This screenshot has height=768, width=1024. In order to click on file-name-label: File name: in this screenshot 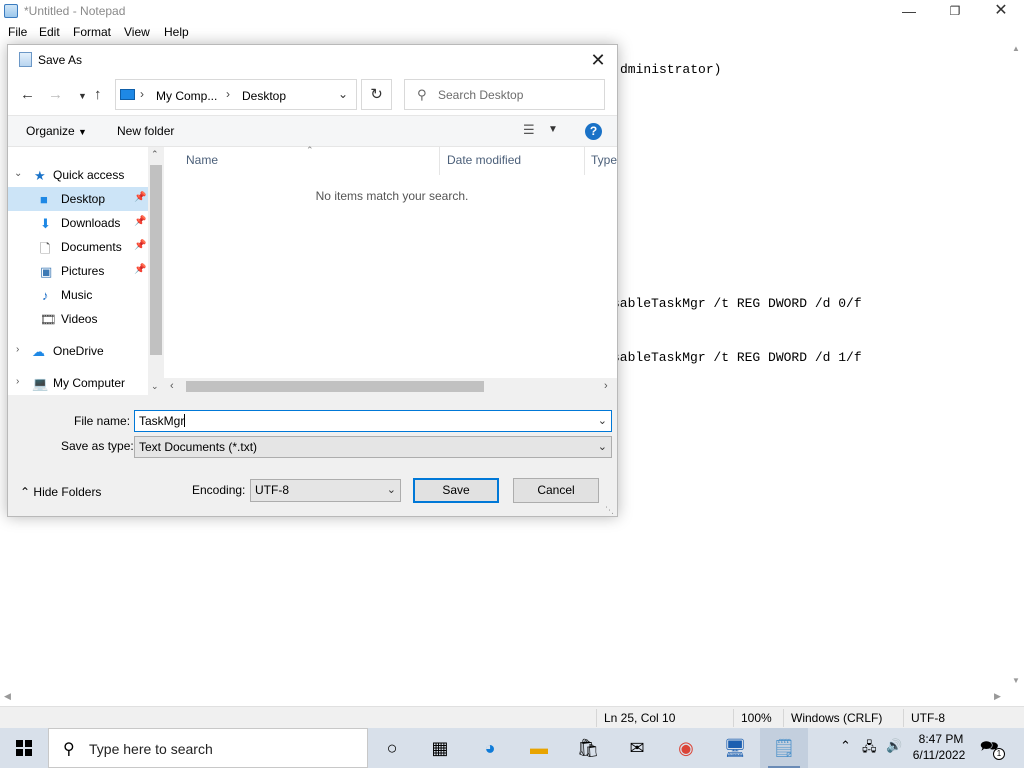, I will do `click(102, 421)`.